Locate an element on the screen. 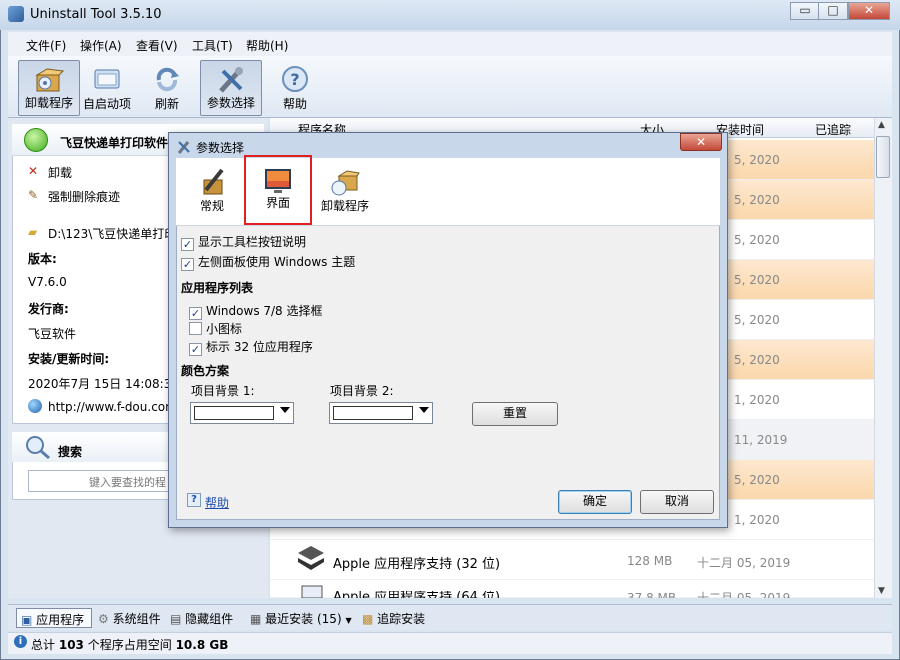 The image size is (900, 660). menu-file: 文件(F) is located at coordinates (46, 45).